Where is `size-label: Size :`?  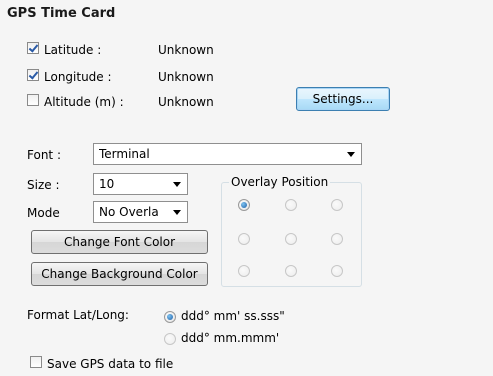
size-label: Size : is located at coordinates (43, 185).